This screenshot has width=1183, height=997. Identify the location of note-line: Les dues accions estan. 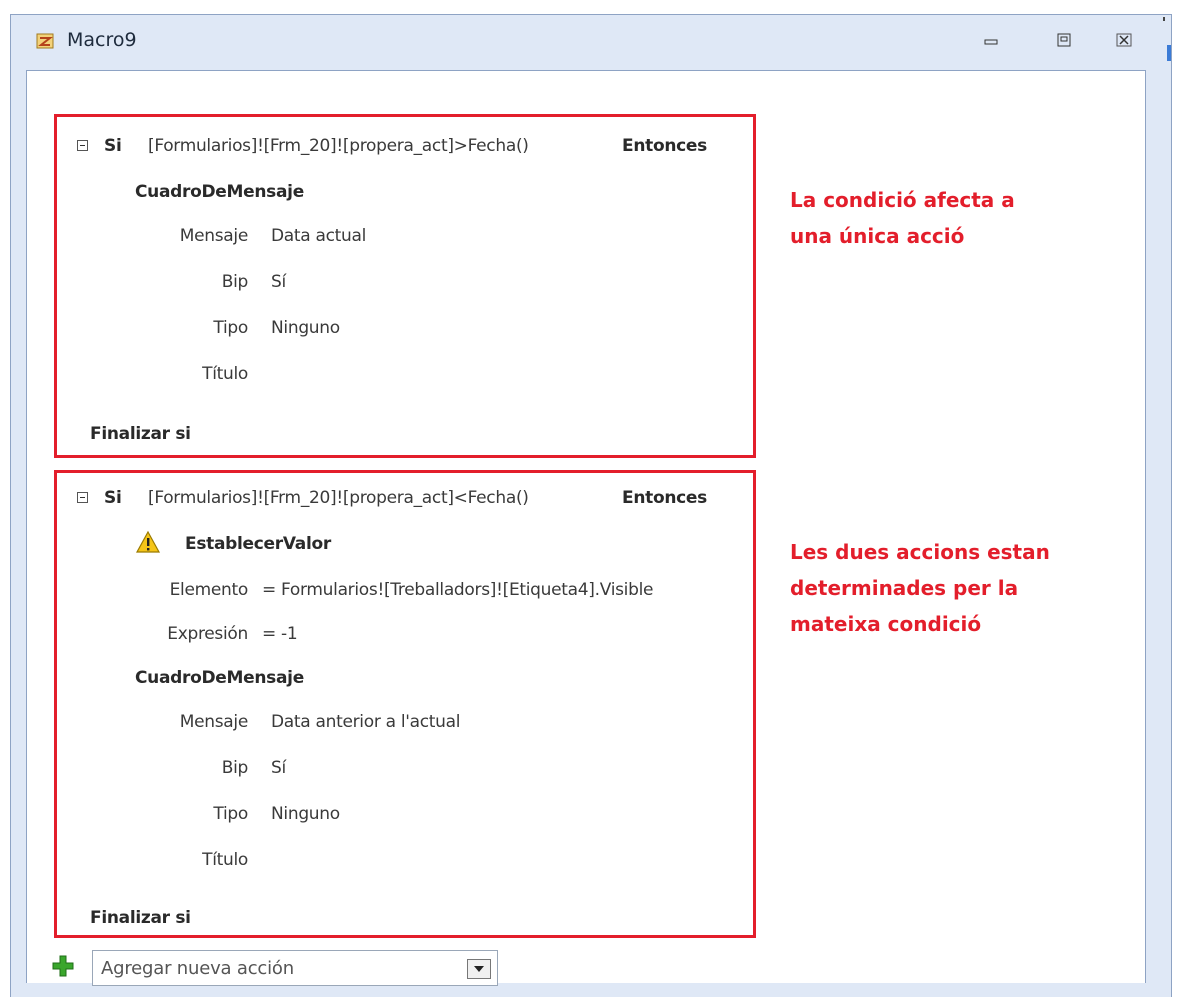
(920, 552).